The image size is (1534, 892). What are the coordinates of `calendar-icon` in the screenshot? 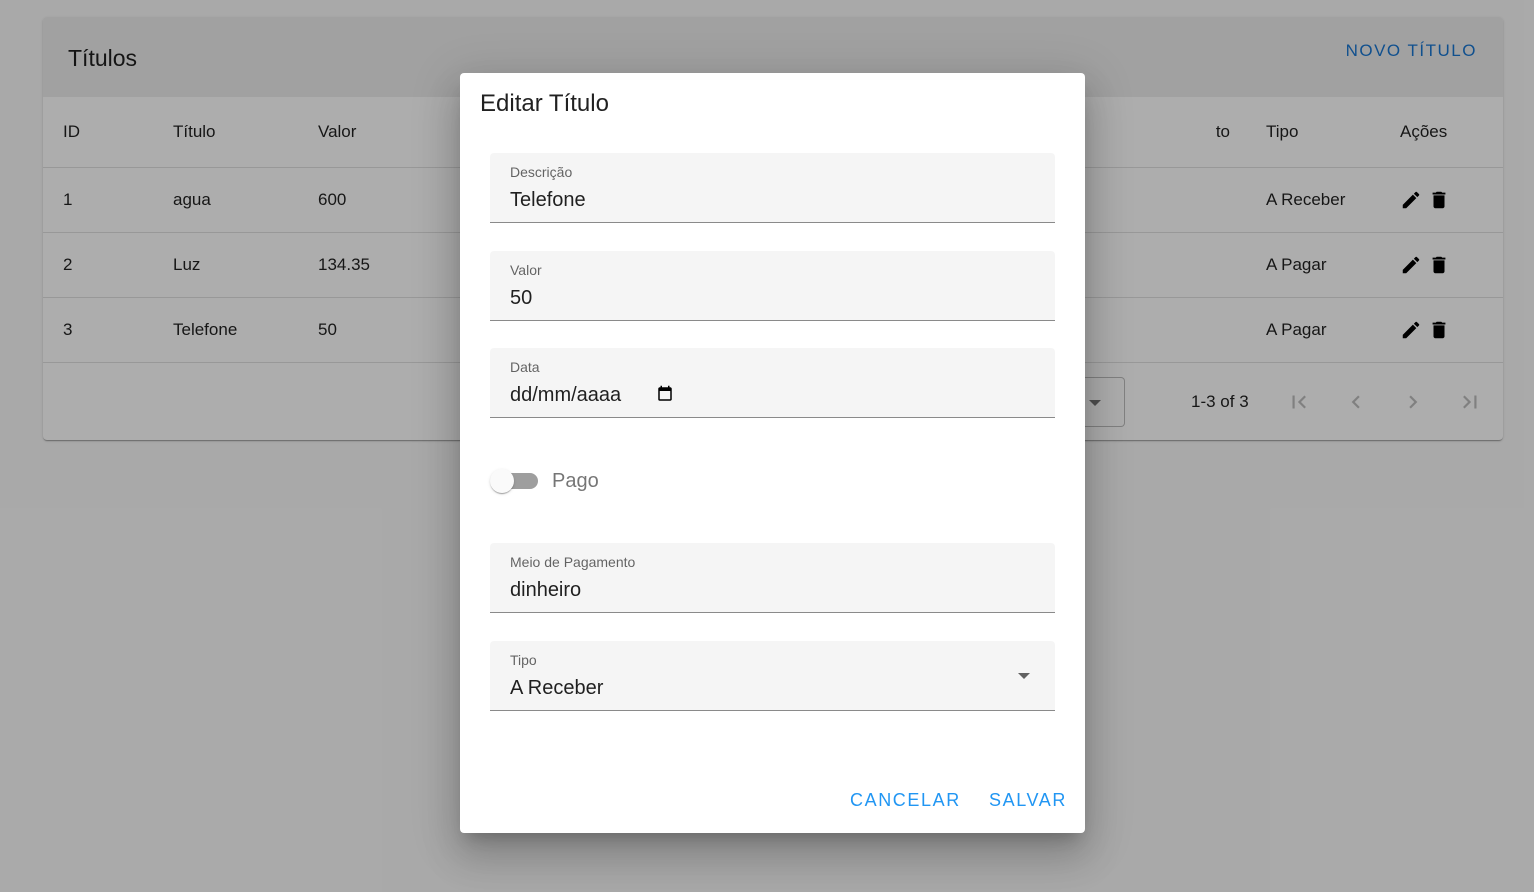 It's located at (665, 394).